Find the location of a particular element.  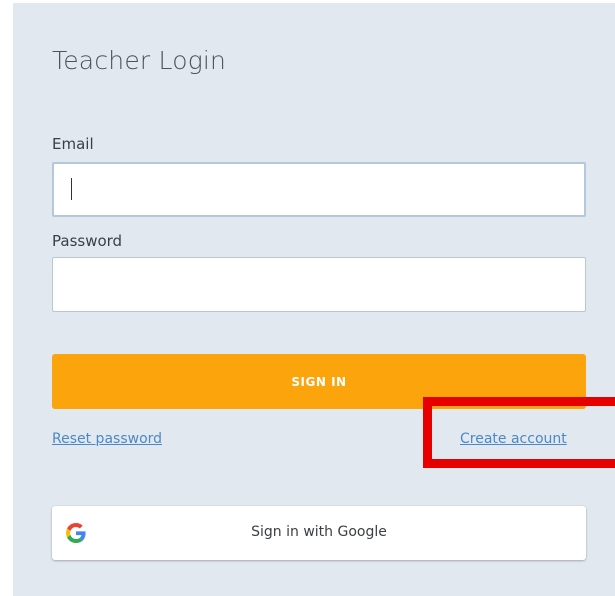

google-sign-in-button: Sign in with Google is located at coordinates (319, 533).